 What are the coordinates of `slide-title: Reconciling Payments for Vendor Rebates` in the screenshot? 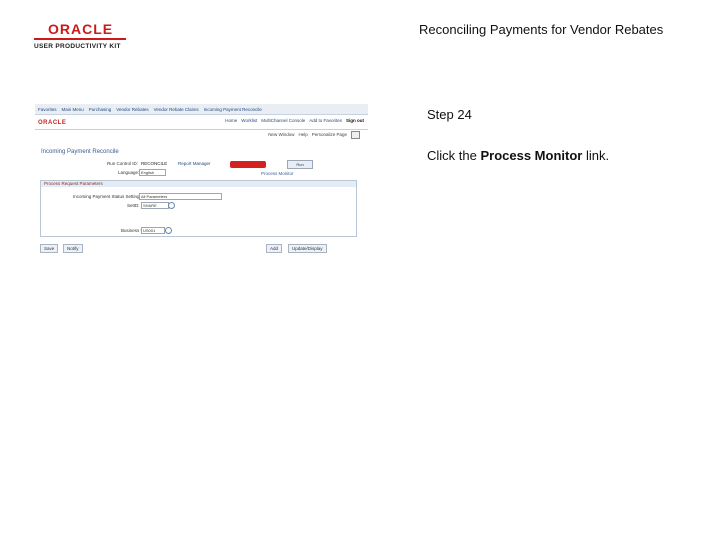 It's located at (541, 29).